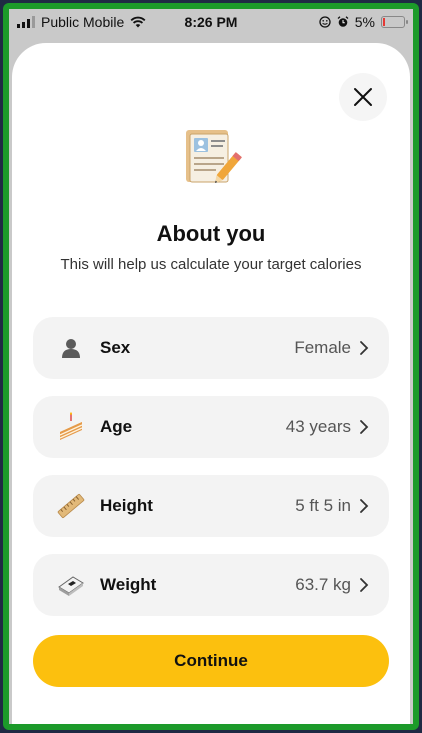 The image size is (422, 733). I want to click on scale-icon, so click(71, 586).